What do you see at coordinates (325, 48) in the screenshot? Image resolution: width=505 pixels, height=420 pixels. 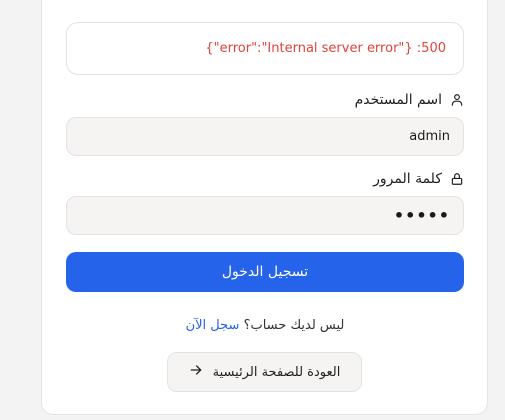 I see `error-message: {"error":"Internal server error"} :500` at bounding box center [325, 48].